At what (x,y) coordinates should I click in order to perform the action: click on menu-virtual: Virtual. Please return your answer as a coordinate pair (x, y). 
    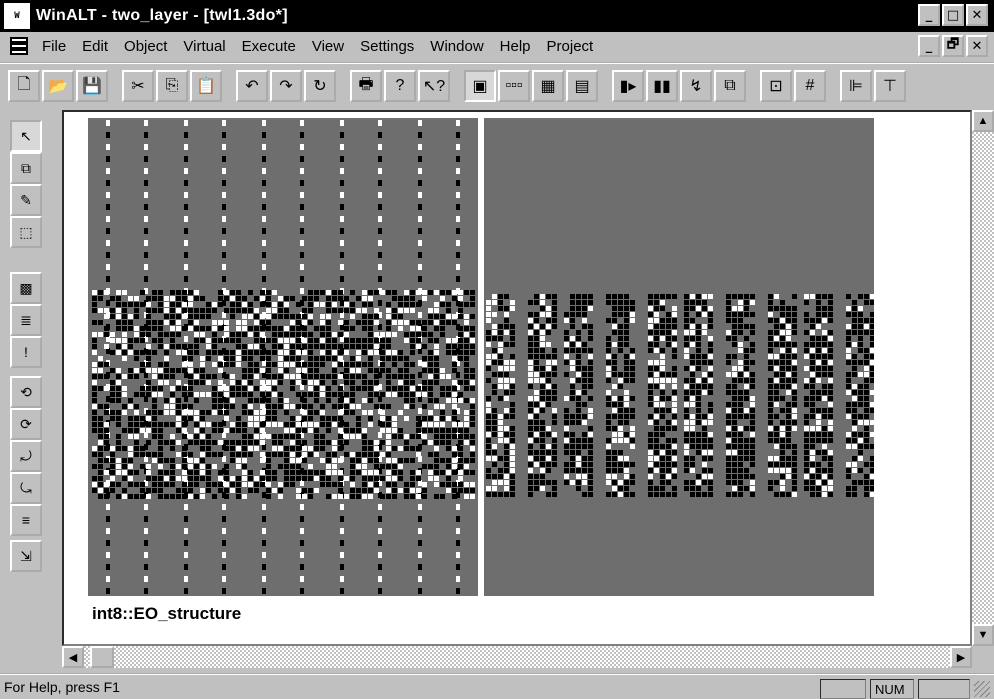
    Looking at the image, I should click on (204, 46).